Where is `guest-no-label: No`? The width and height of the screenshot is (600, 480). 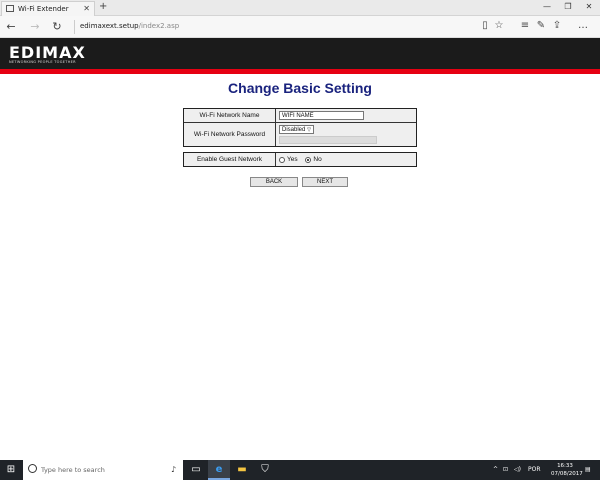 guest-no-label: No is located at coordinates (317, 159).